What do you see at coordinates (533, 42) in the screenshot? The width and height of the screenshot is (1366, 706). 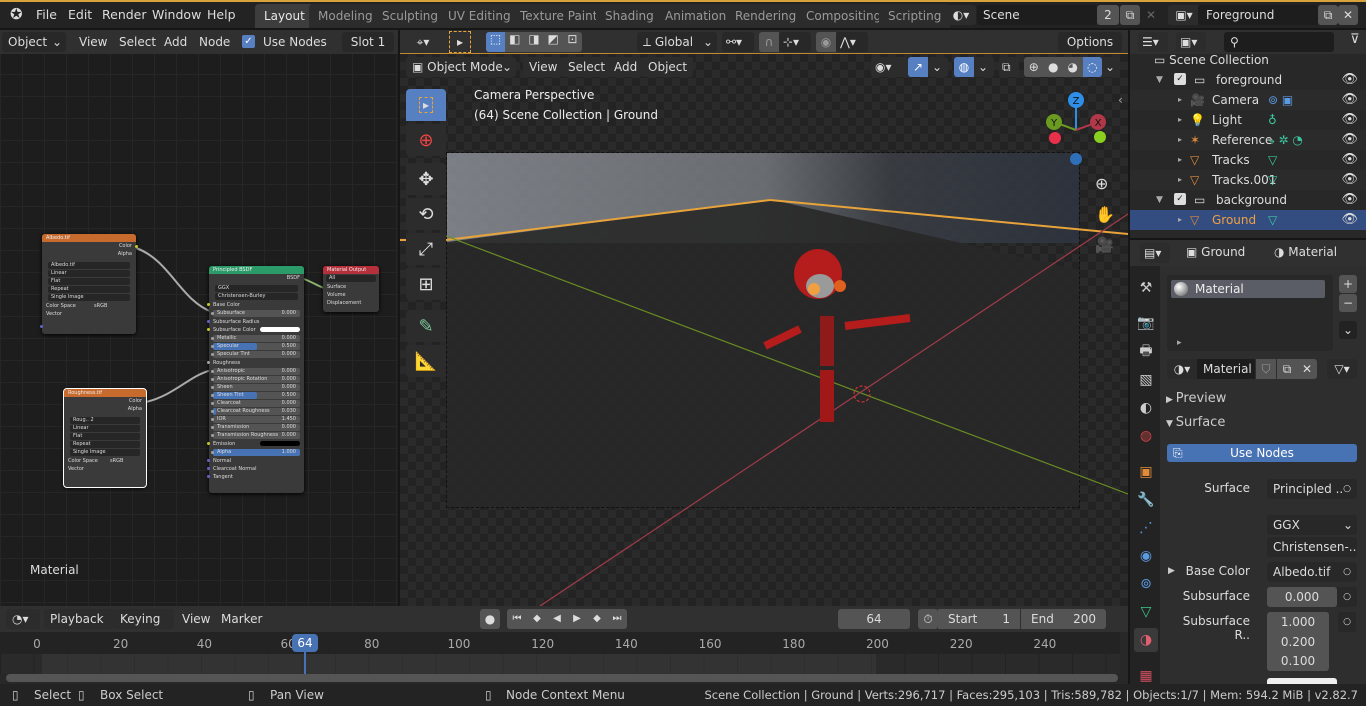 I see `select-subtract-icon: ◨` at bounding box center [533, 42].